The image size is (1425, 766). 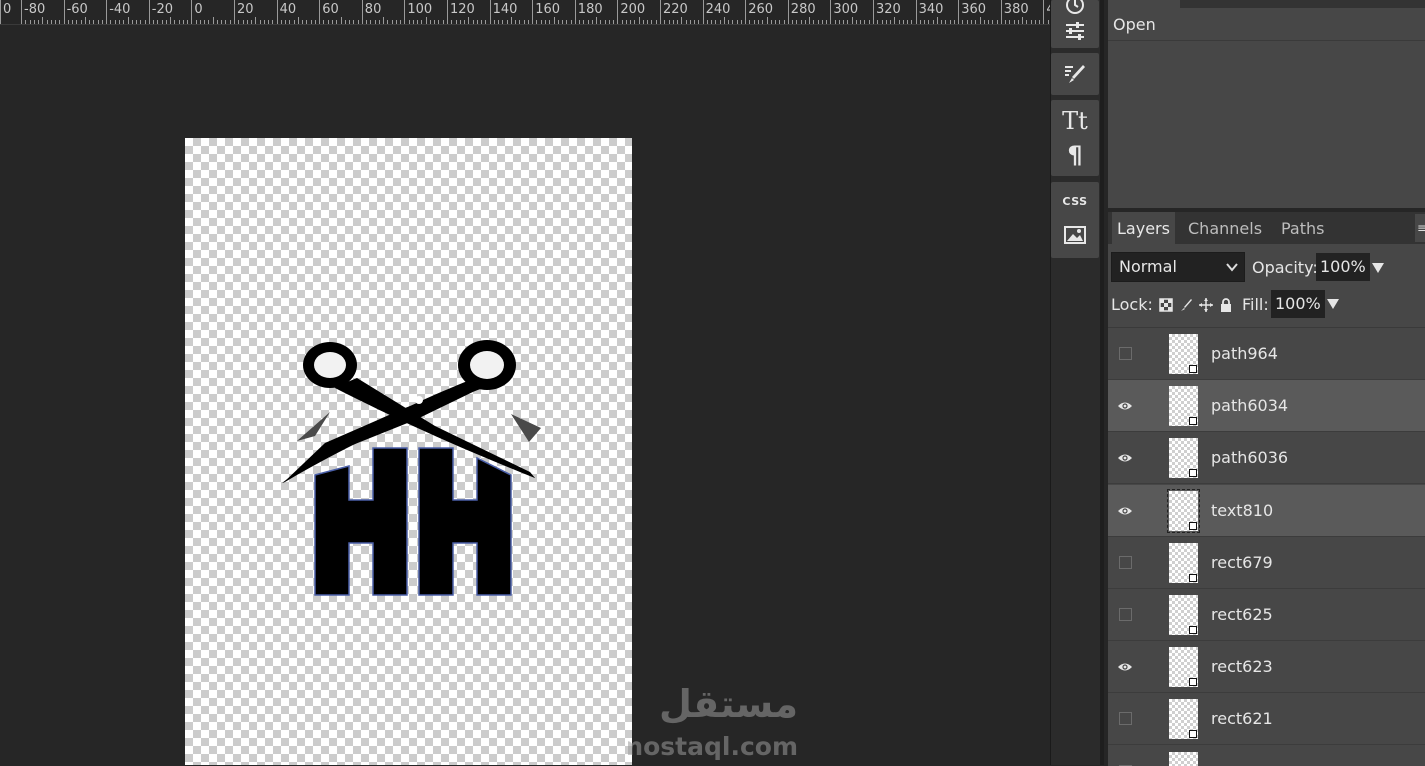 I want to click on layer-row-rect679: rect679, so click(x=1266, y=562).